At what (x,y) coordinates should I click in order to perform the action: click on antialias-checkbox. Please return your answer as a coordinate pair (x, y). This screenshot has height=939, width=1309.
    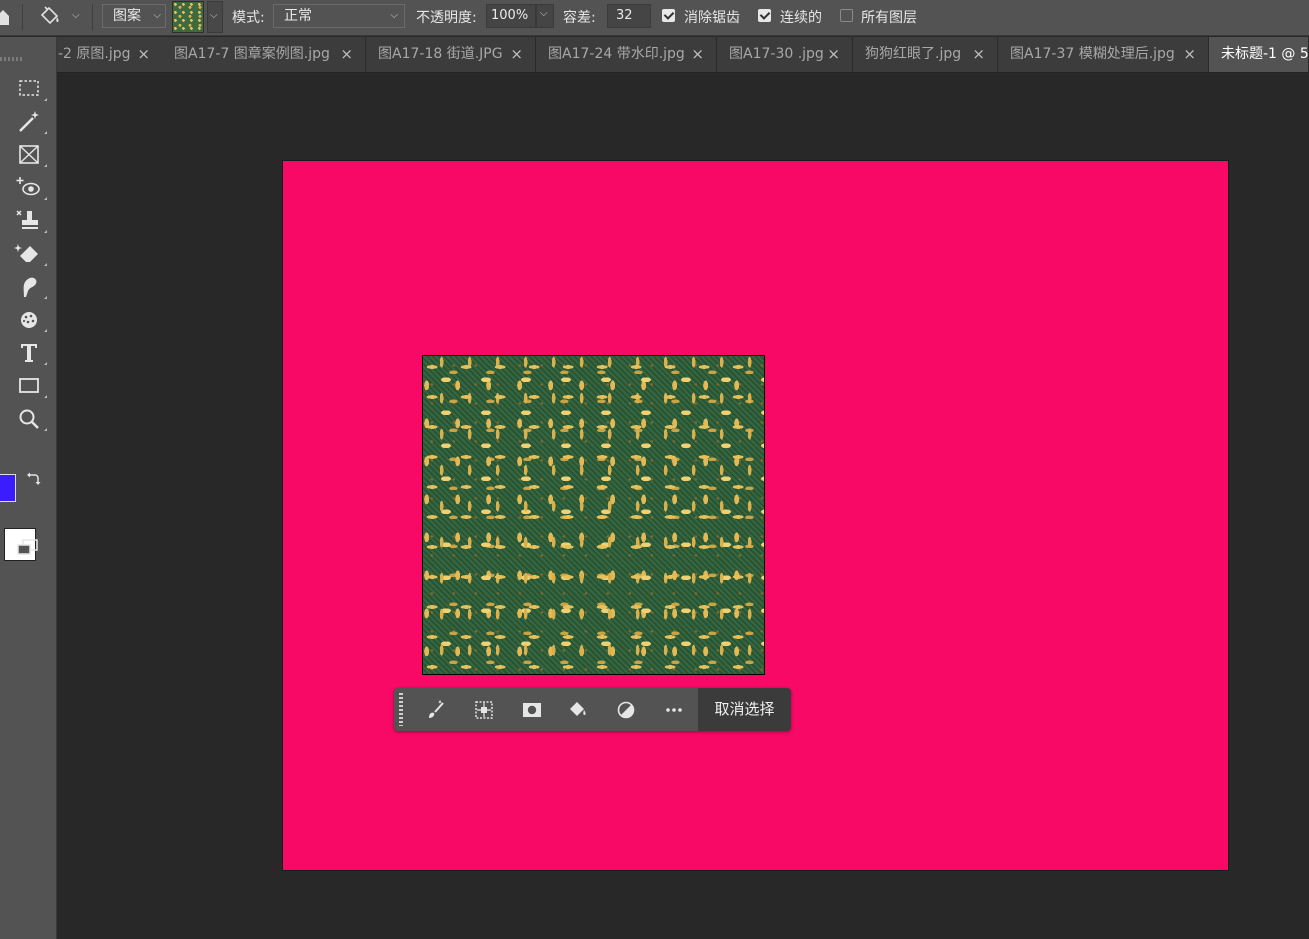
    Looking at the image, I should click on (668, 15).